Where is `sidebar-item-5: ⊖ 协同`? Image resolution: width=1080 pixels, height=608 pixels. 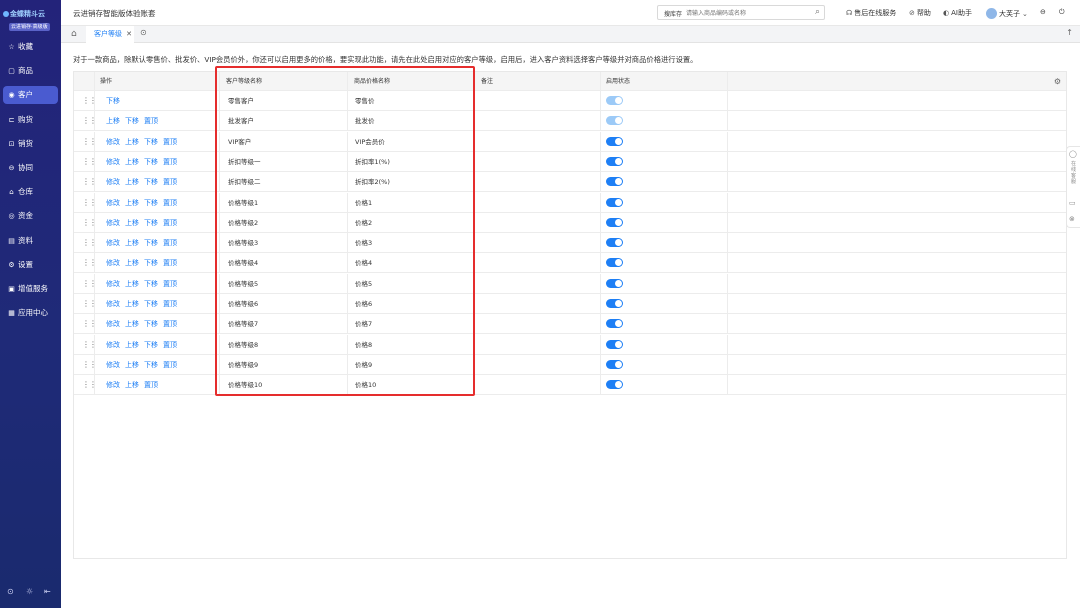 sidebar-item-5: ⊖ 协同 is located at coordinates (30, 168).